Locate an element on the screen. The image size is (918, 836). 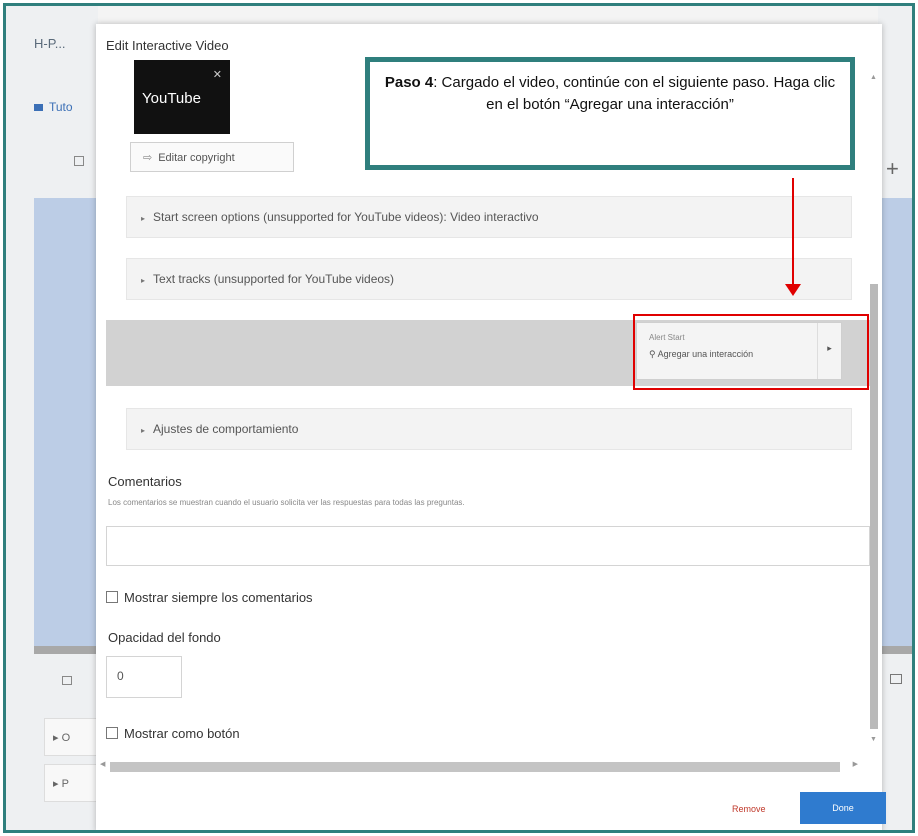
show-as-button-row: Mostrar como botón is located at coordinates (173, 733).